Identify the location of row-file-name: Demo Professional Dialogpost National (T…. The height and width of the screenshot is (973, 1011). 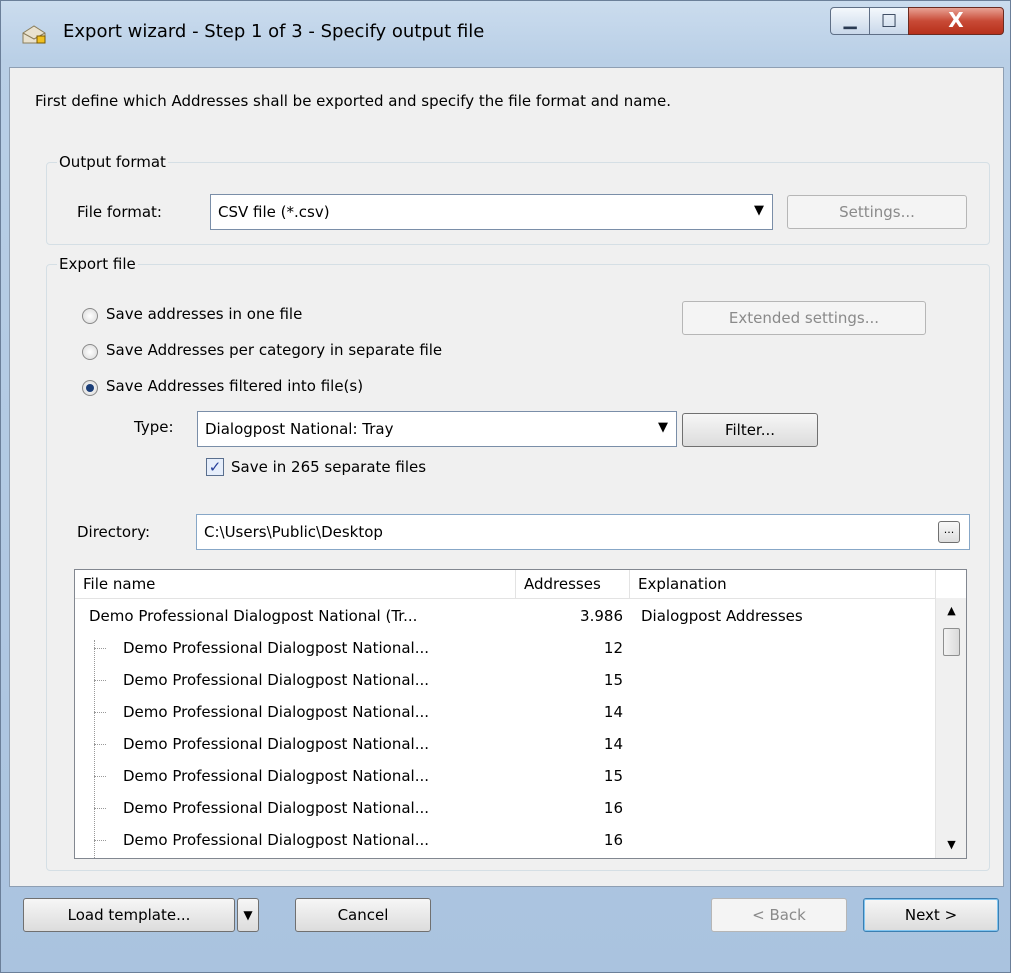
(253, 616).